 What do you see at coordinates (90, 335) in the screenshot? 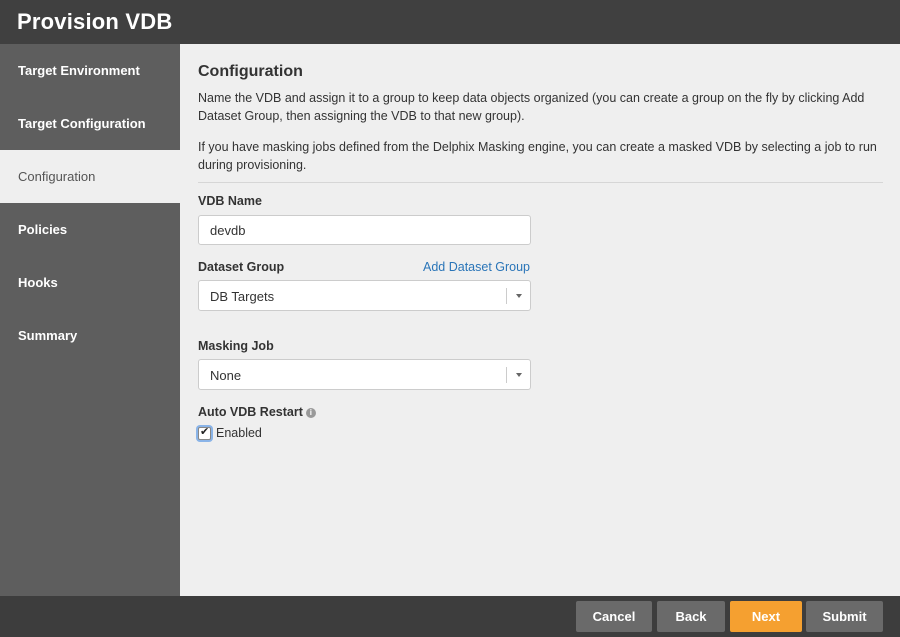
I see `sidebar-item-summary: Summary` at bounding box center [90, 335].